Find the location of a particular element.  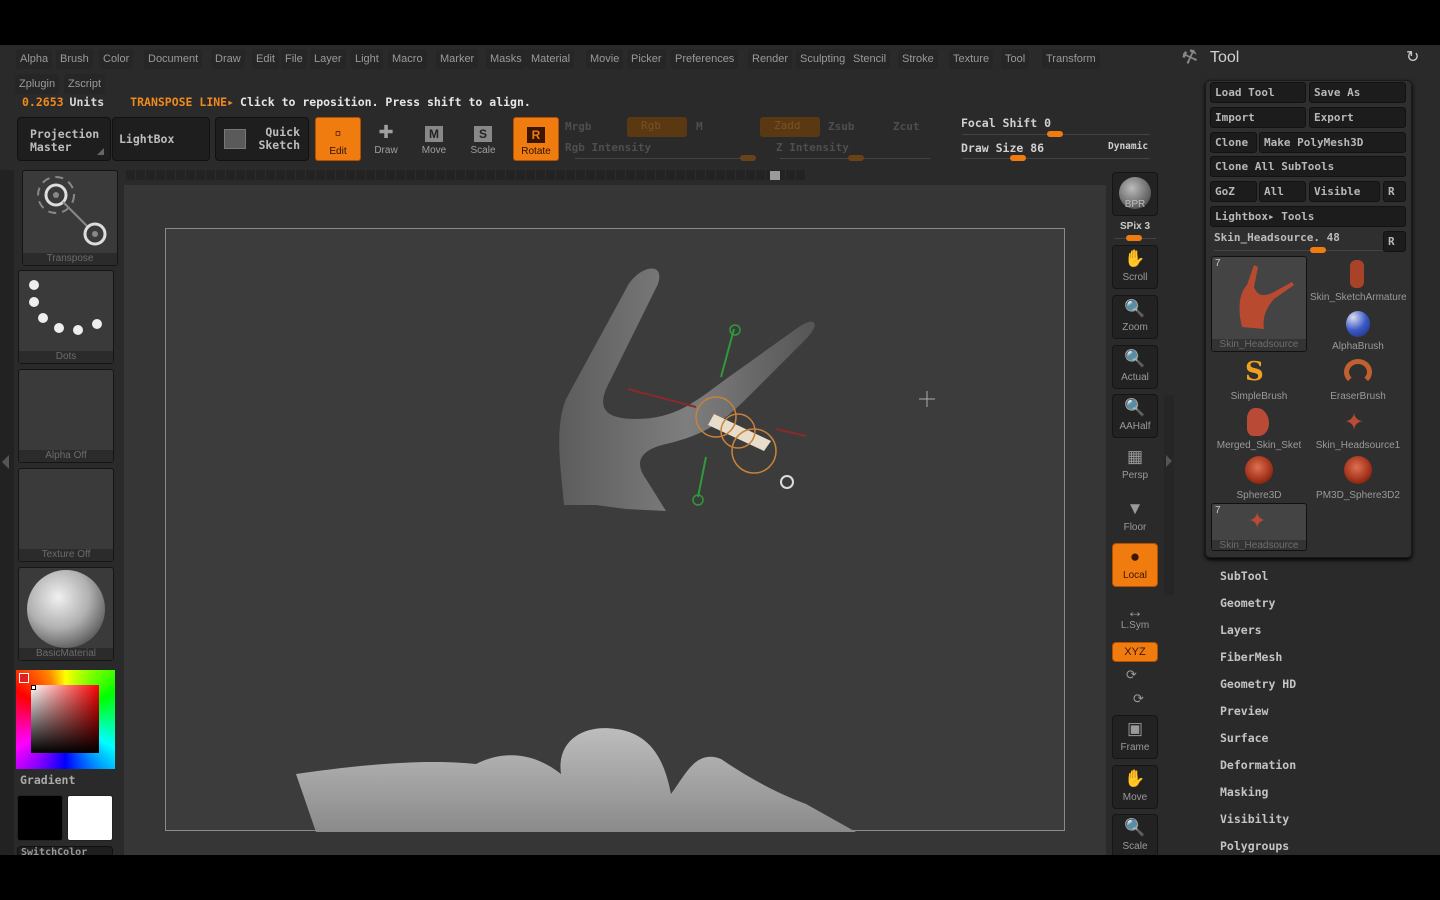

timeline-marker is located at coordinates (775, 175).